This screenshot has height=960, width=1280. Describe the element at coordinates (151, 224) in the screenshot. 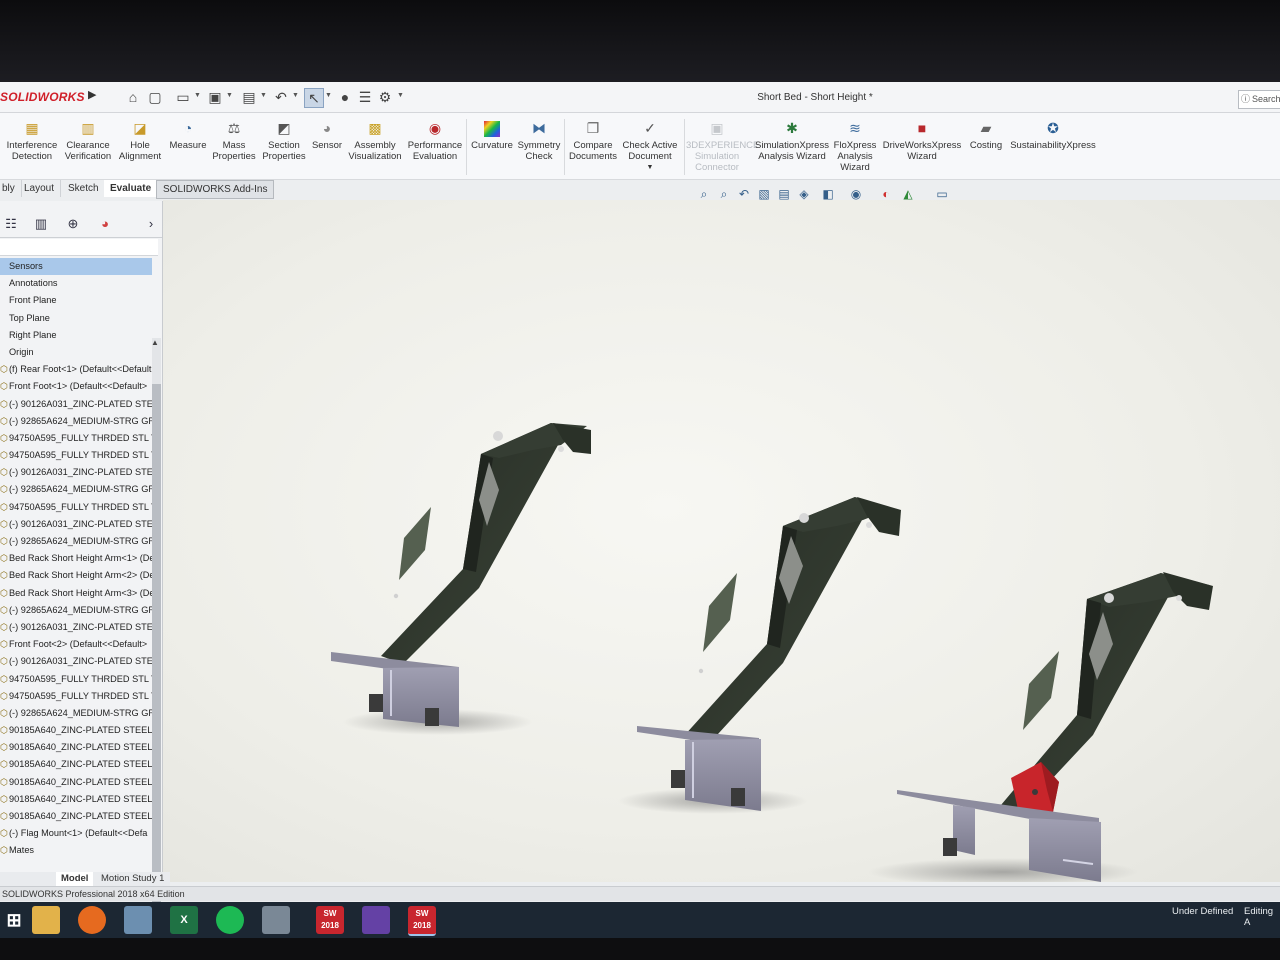

I see `expand-panel-icon: ›` at that location.